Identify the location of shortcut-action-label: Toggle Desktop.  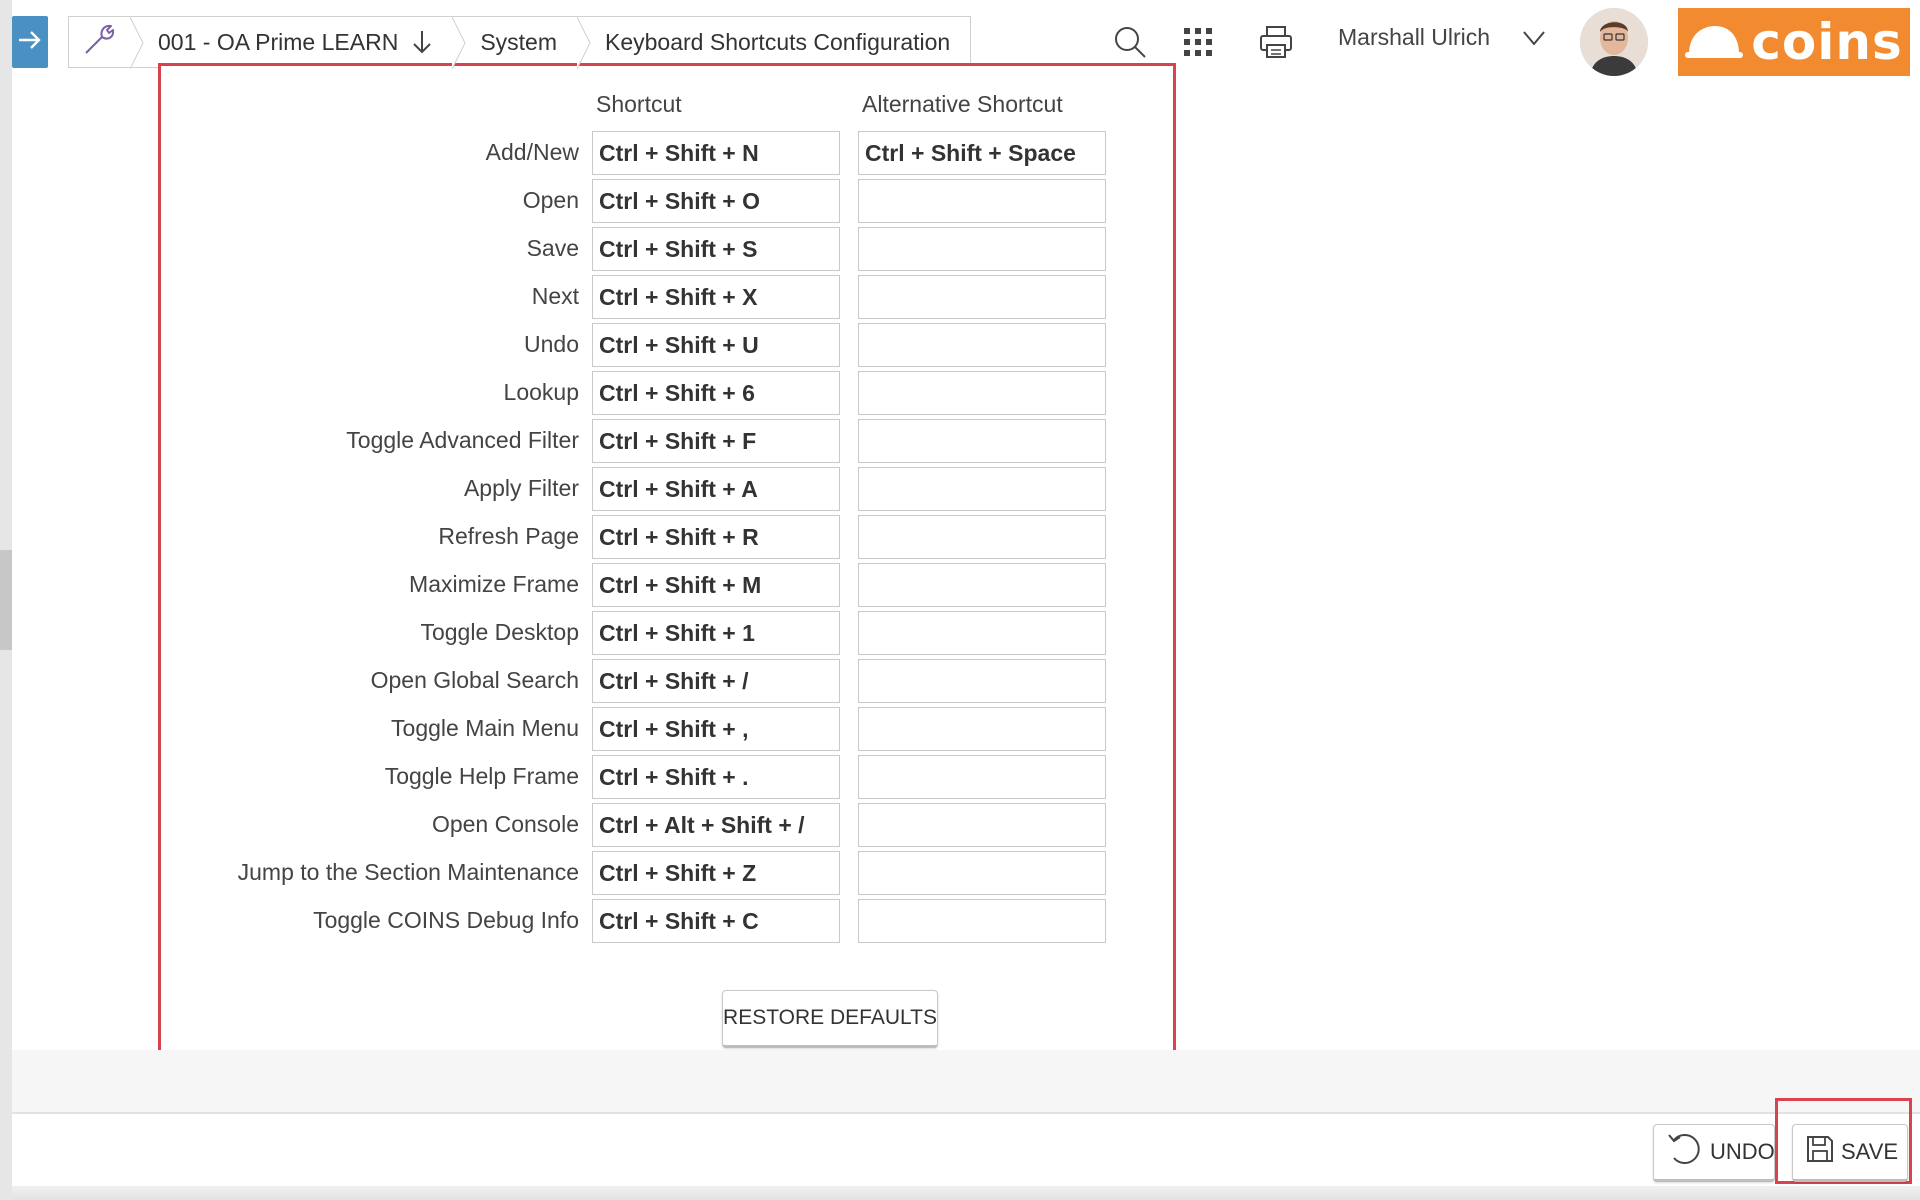
(499, 632).